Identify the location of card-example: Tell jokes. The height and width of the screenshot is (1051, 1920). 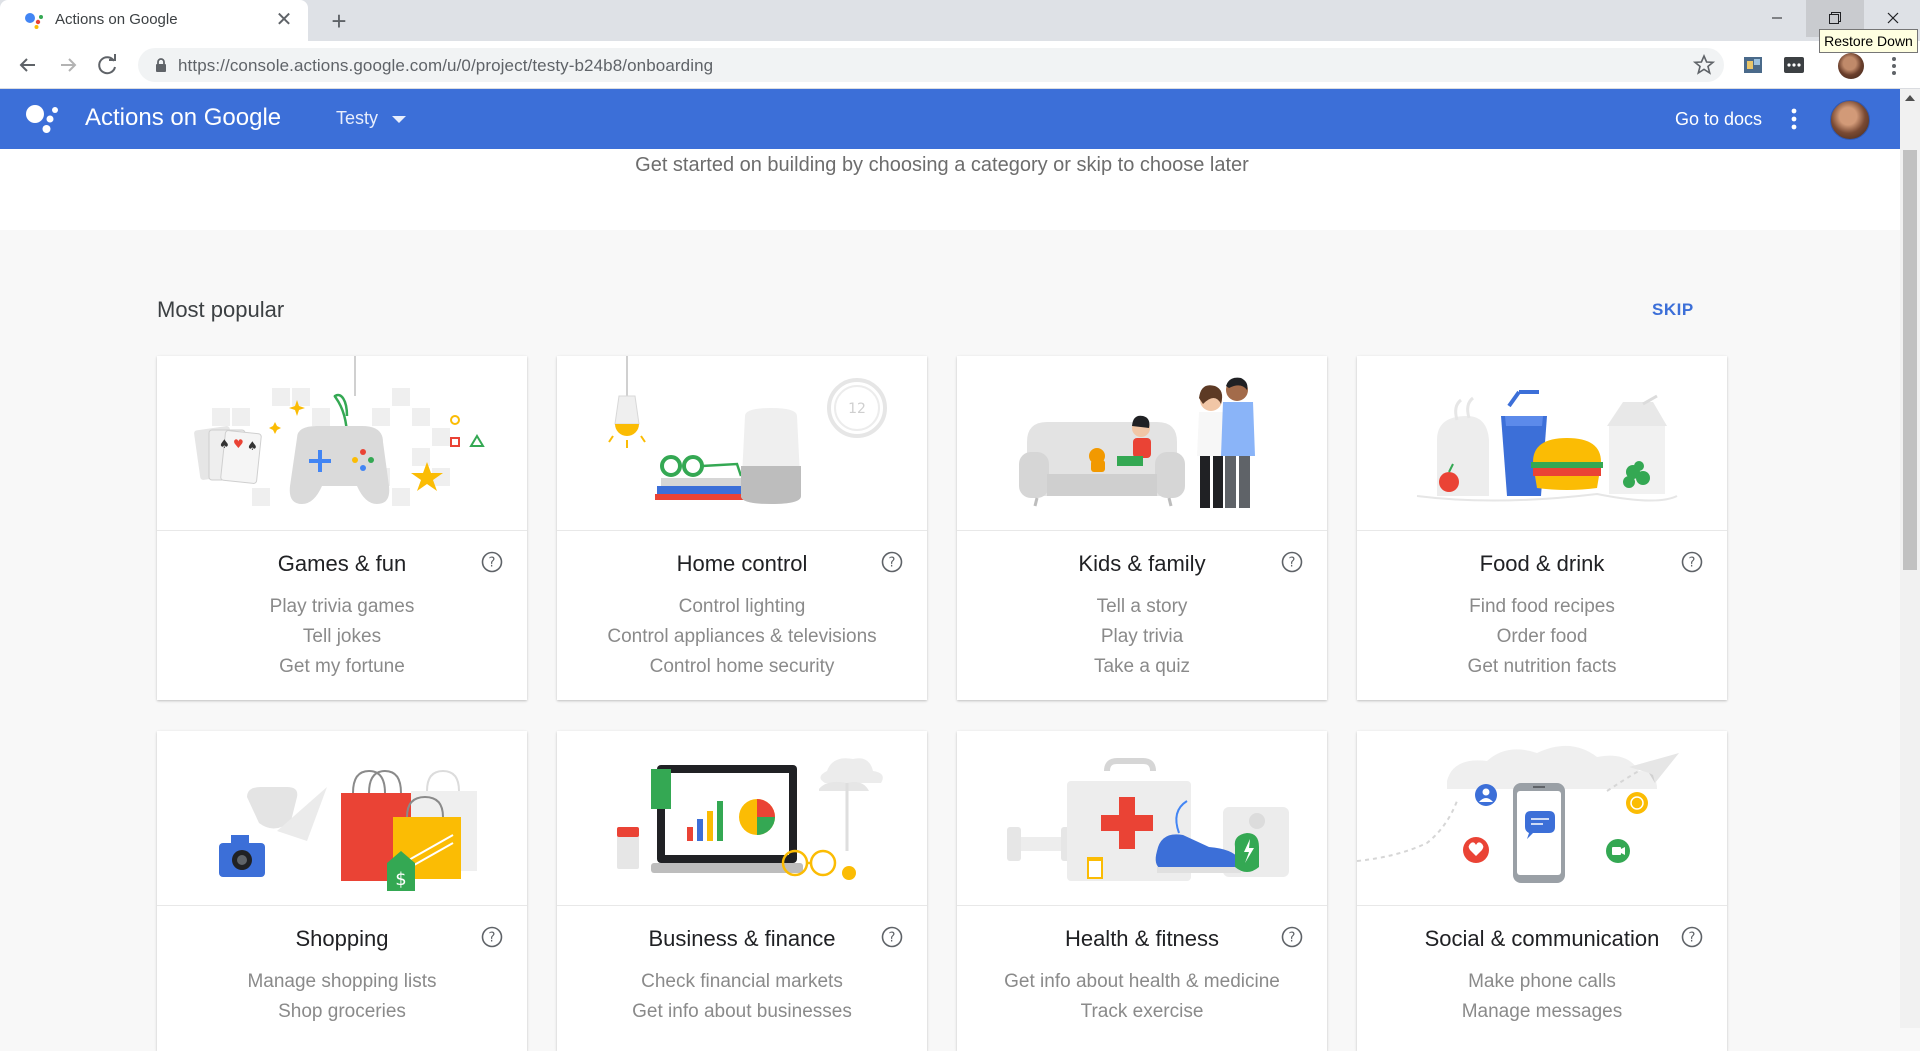
(342, 636).